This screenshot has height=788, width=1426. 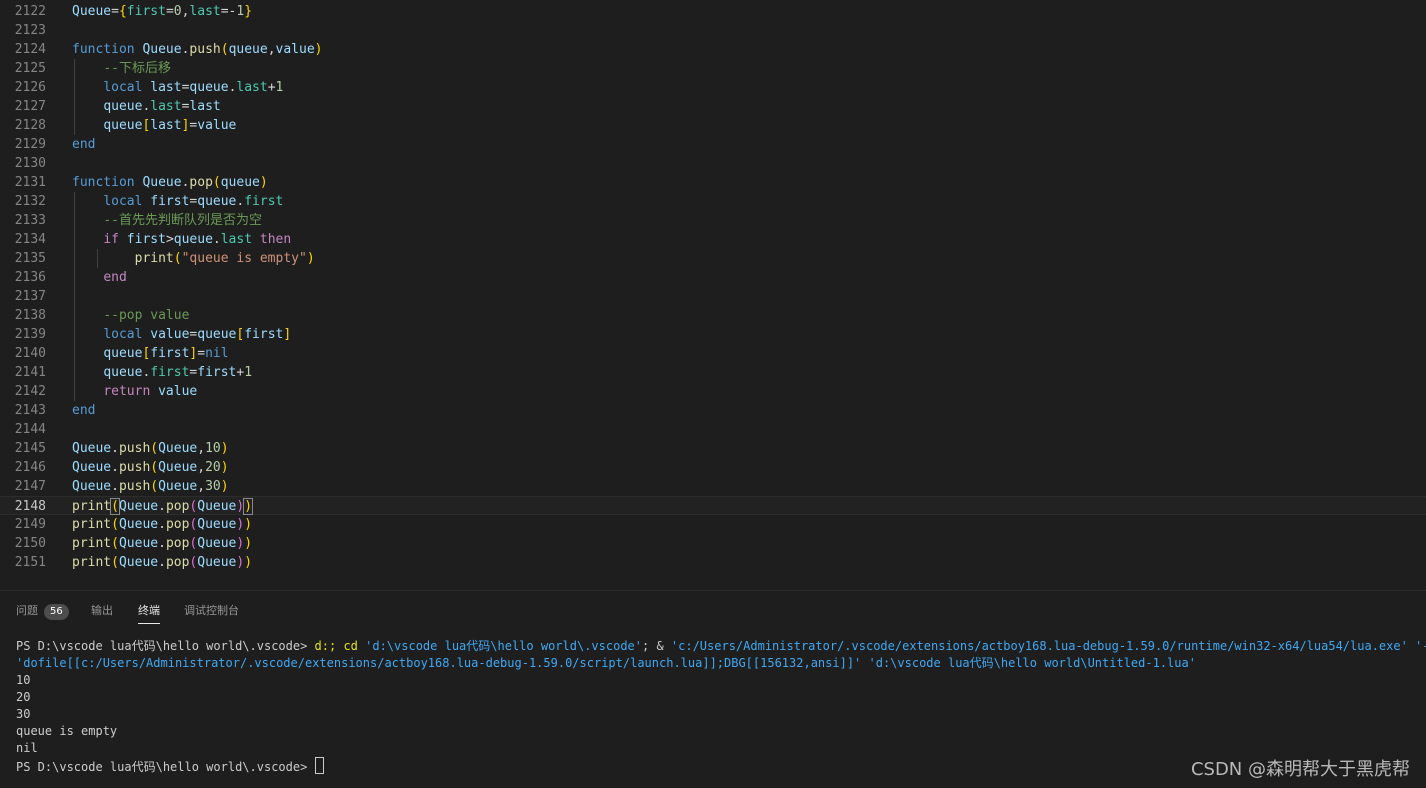 I want to click on code-line: 2124 function Queue.push(queue,value), so click(x=713, y=49).